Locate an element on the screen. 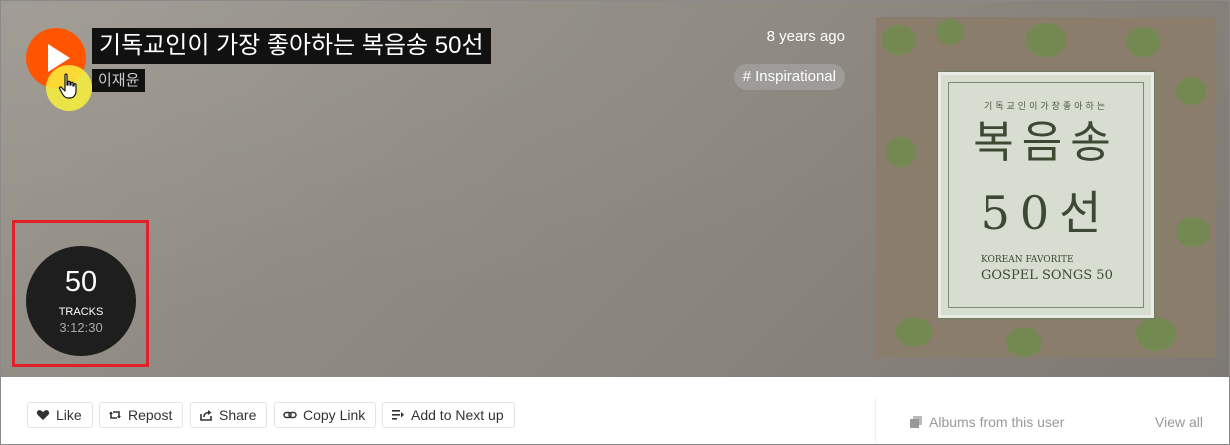 This screenshot has height=445, width=1230. artwork-english-2: GOSPEL SONGS 50 is located at coordinates (1047, 275).